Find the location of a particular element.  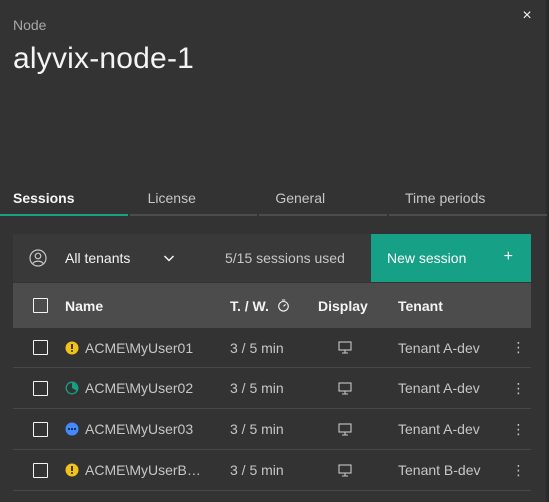

tab-bar: Sessions License General Time periods is located at coordinates (273, 200).